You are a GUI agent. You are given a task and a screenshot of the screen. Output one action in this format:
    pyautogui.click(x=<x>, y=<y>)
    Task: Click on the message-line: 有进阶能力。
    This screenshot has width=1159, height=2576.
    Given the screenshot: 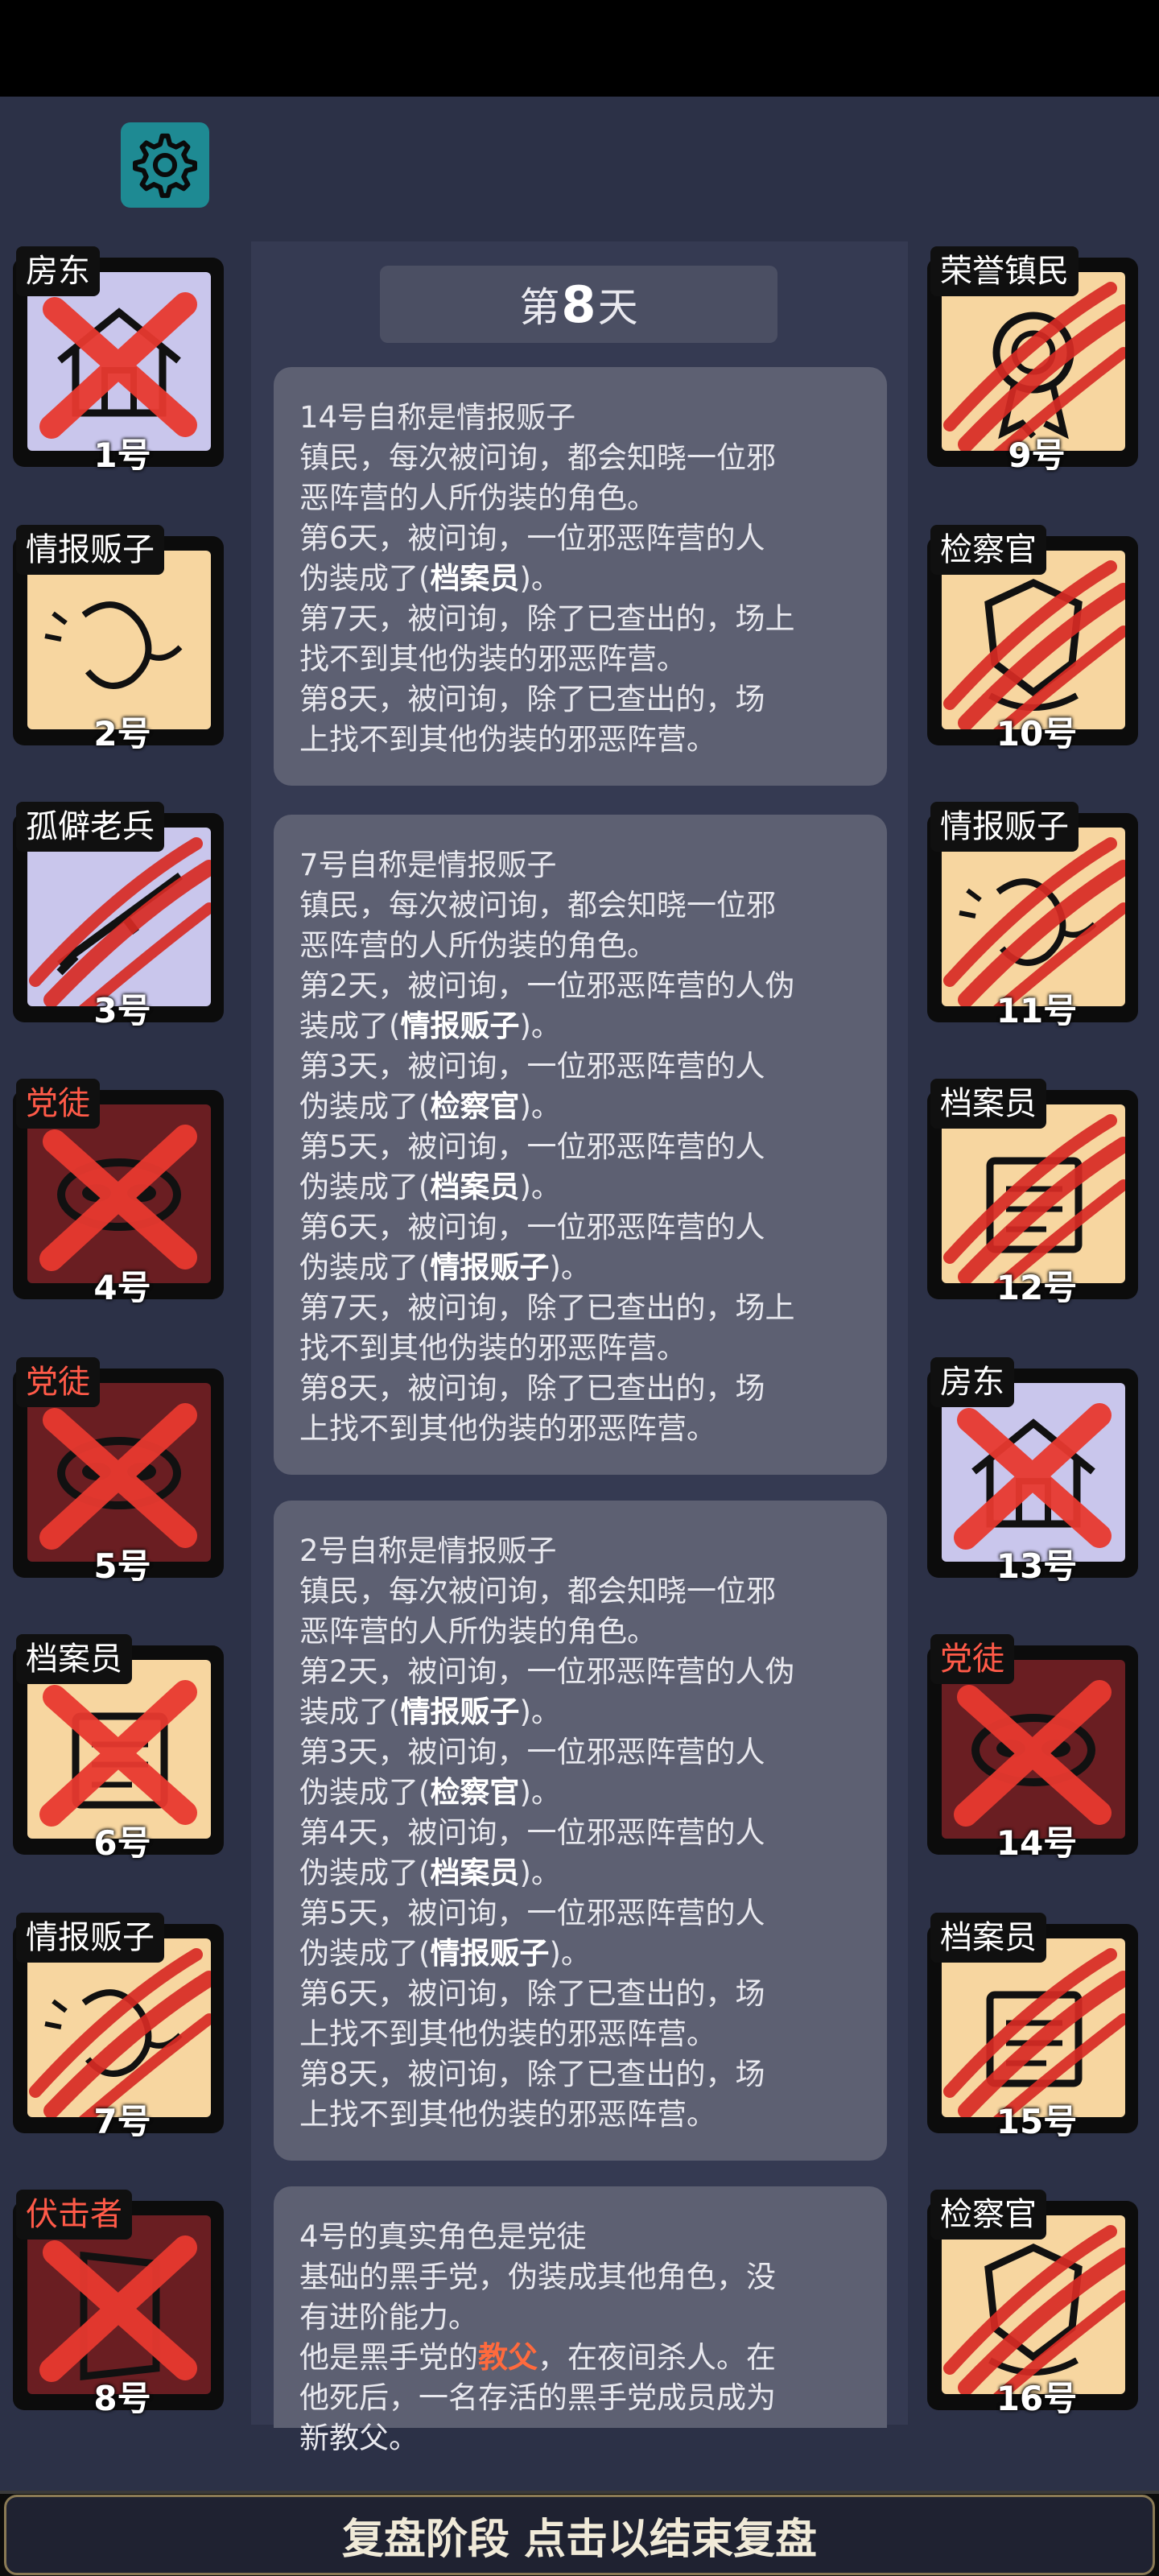 What is the action you would take?
    pyautogui.click(x=581, y=2317)
    